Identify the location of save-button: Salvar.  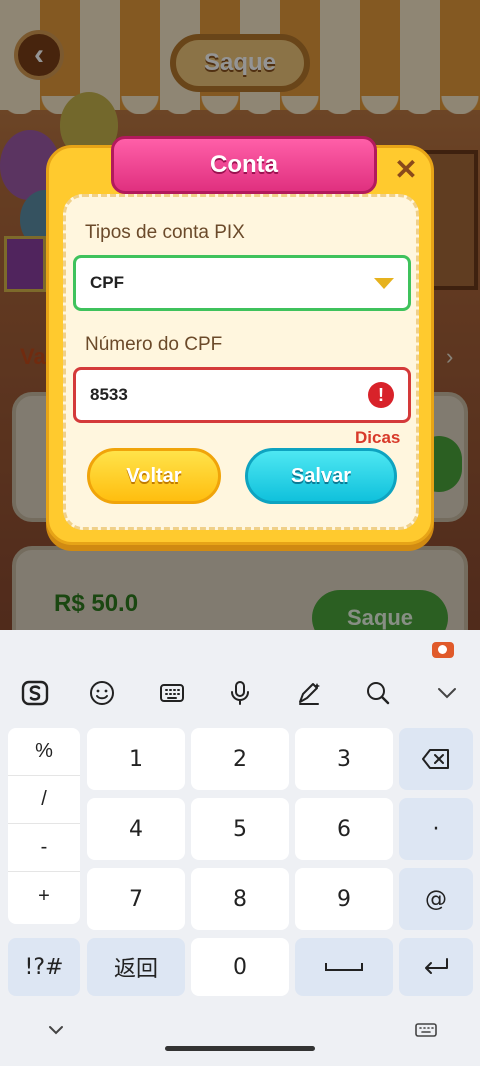
(321, 476).